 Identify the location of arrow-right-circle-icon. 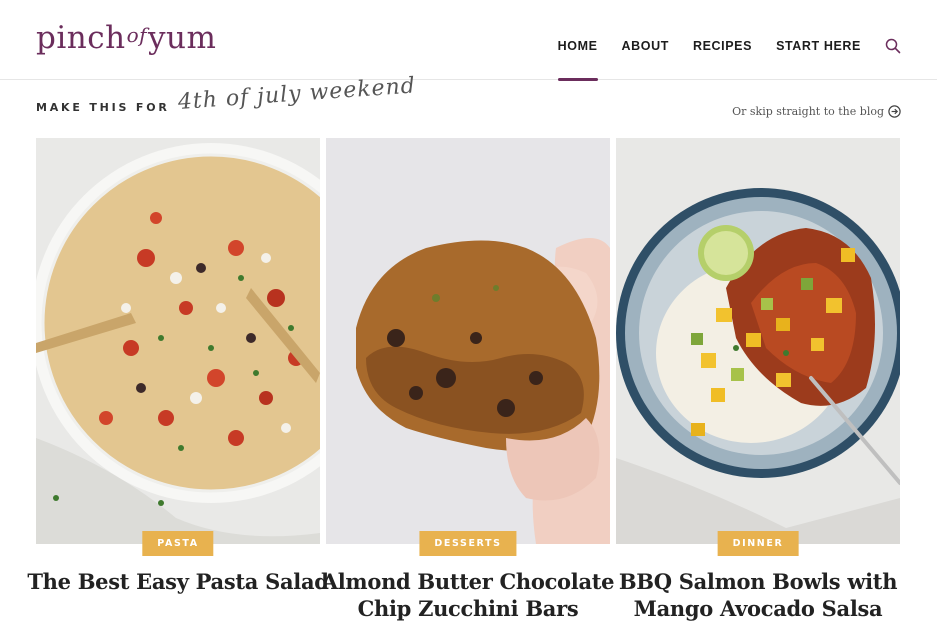
(894, 111).